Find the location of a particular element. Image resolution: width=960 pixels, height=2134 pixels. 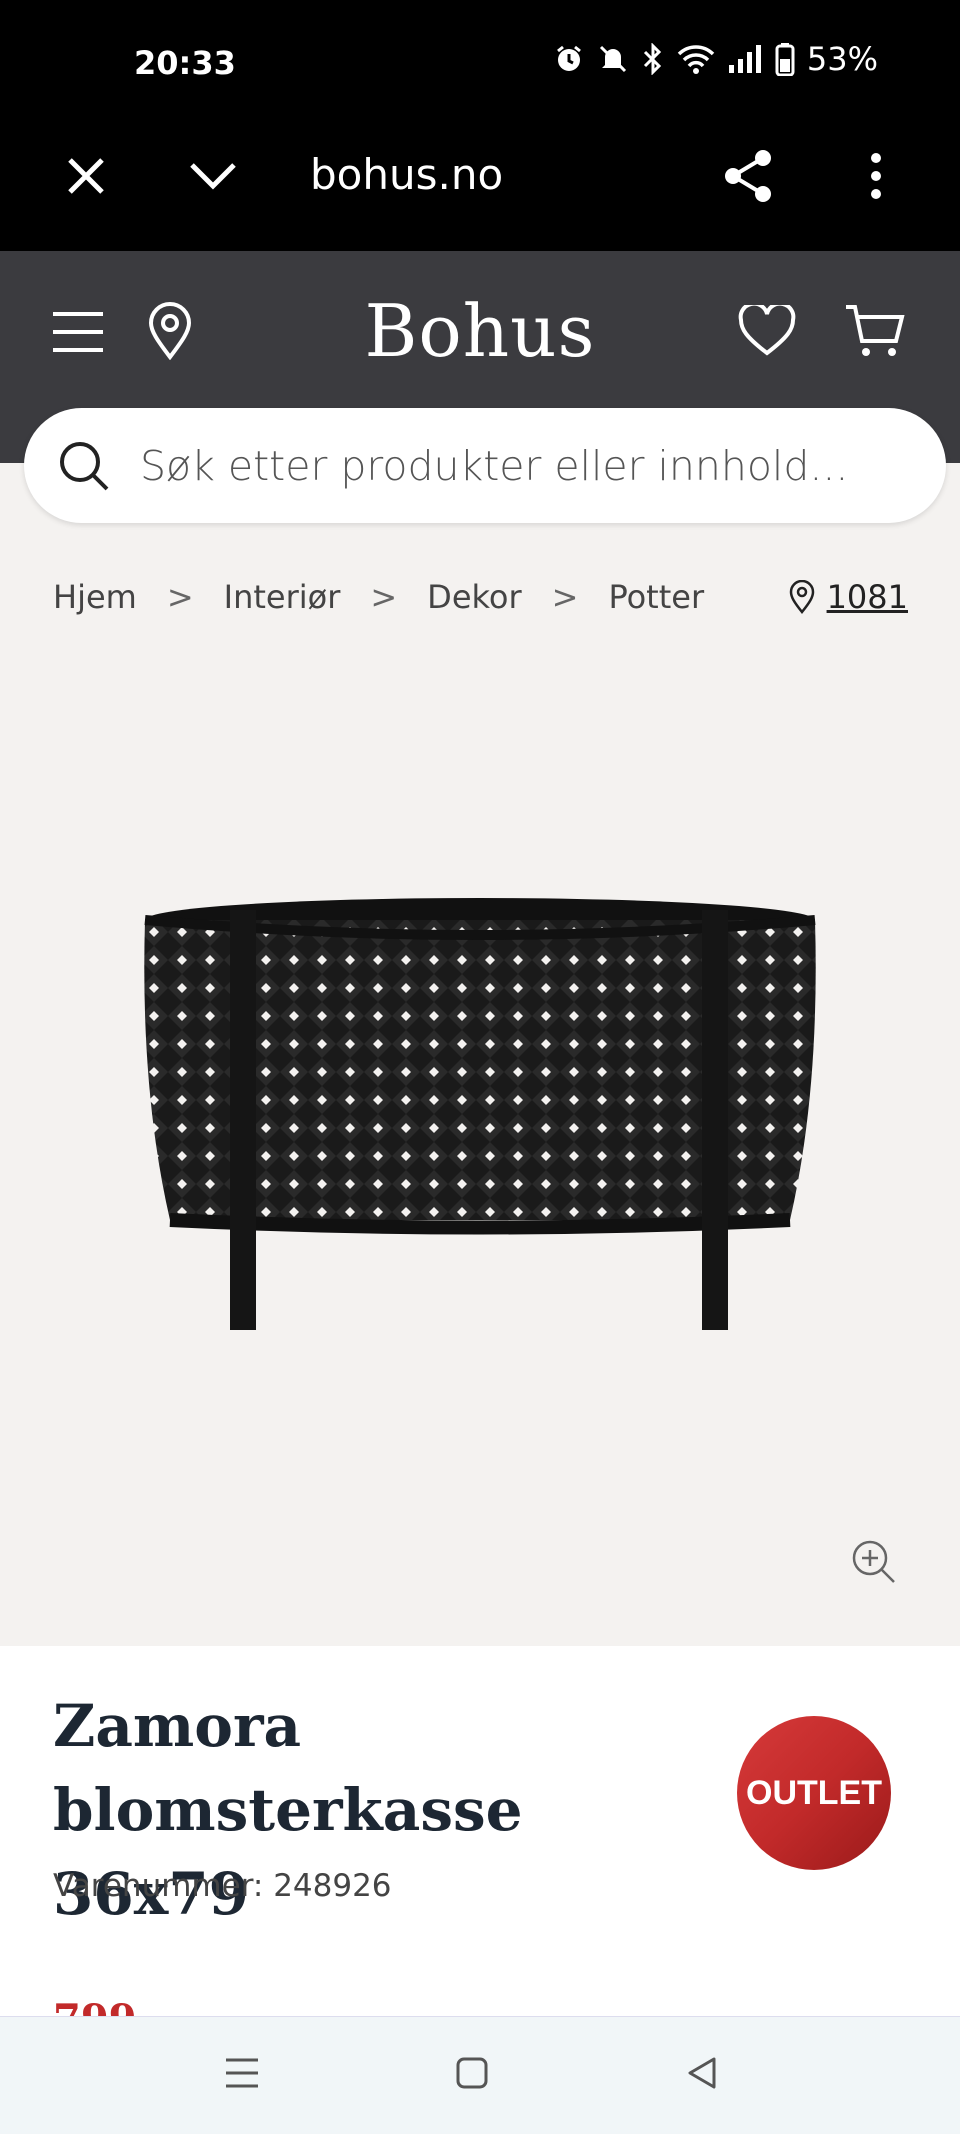

bluetooth-icon is located at coordinates (652, 59).